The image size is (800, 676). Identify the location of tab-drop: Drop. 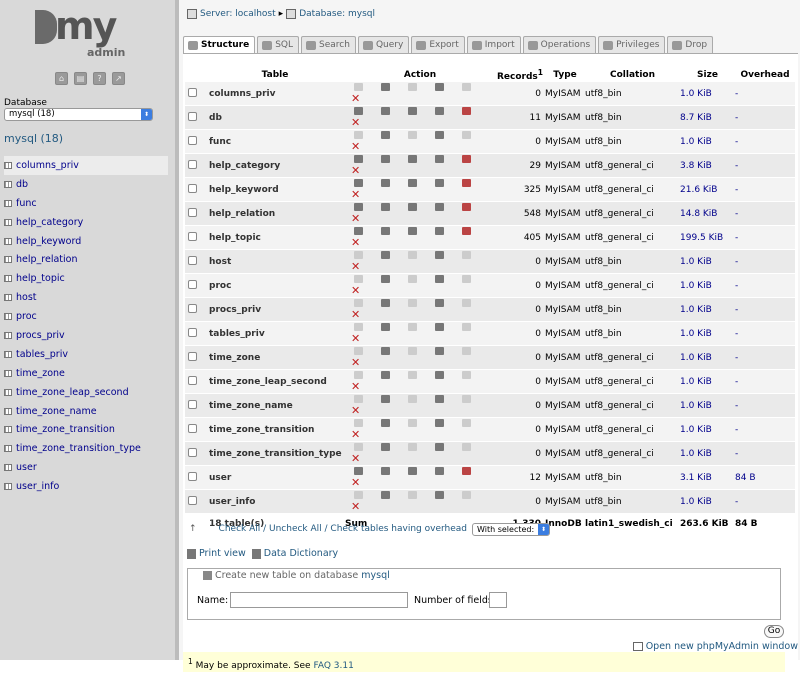
(690, 44).